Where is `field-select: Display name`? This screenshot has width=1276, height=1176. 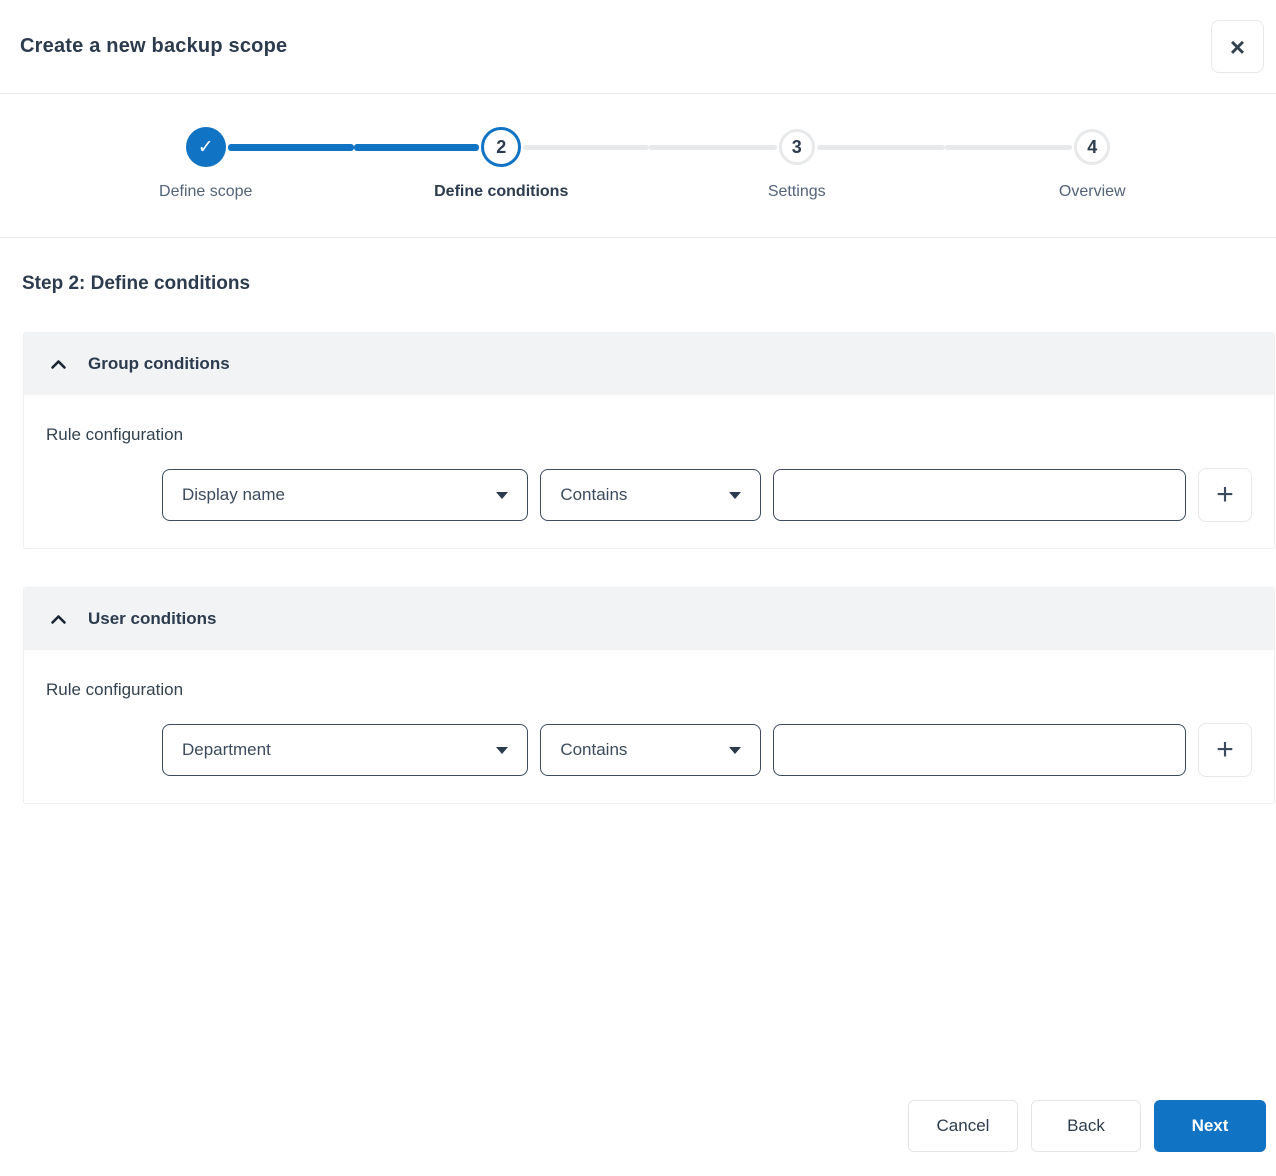
field-select: Display name is located at coordinates (345, 495).